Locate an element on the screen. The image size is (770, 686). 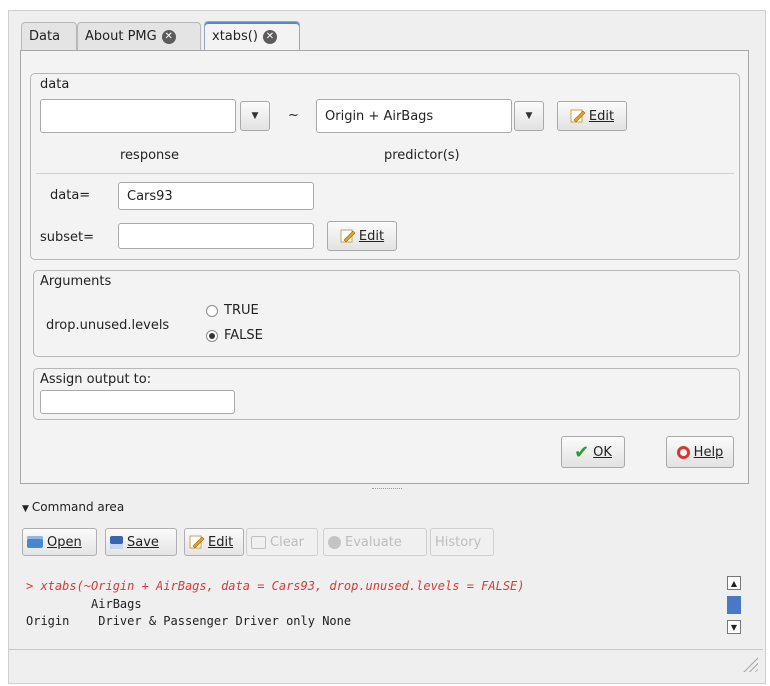
predictor-dropdown-button: ▼ is located at coordinates (529, 116).